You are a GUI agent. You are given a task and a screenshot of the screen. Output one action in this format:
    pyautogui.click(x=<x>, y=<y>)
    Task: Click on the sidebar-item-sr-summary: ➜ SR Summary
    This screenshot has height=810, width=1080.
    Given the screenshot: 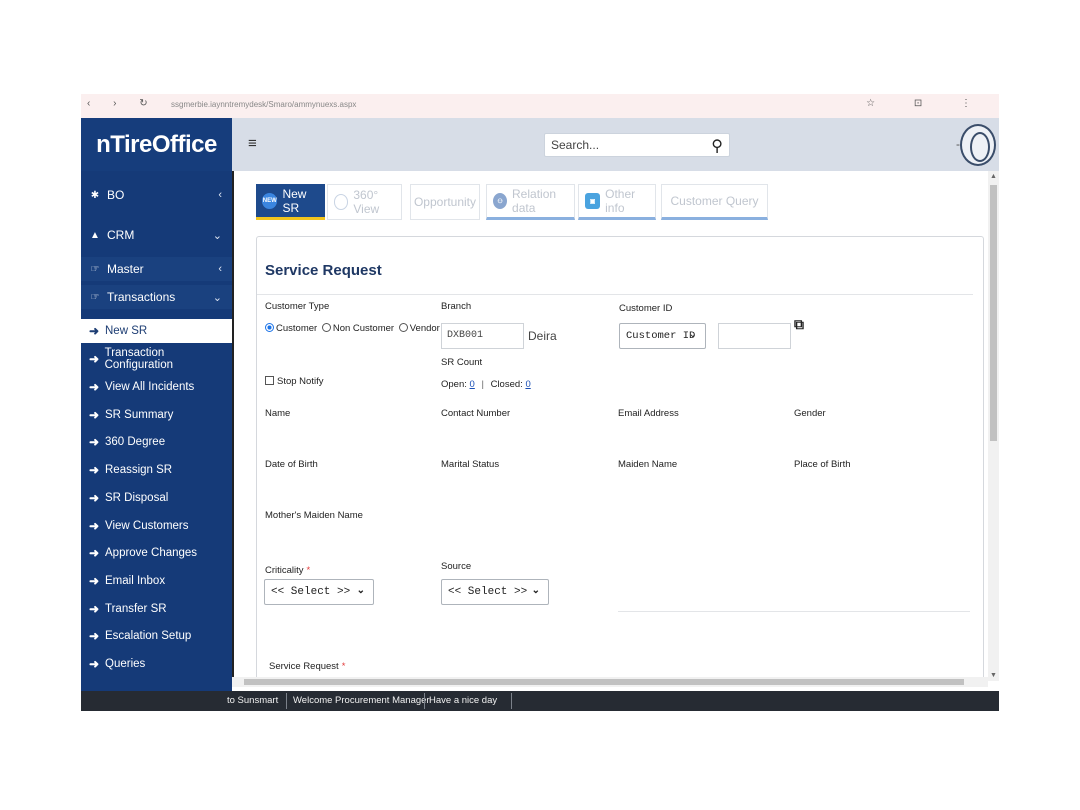 What is the action you would take?
    pyautogui.click(x=156, y=415)
    